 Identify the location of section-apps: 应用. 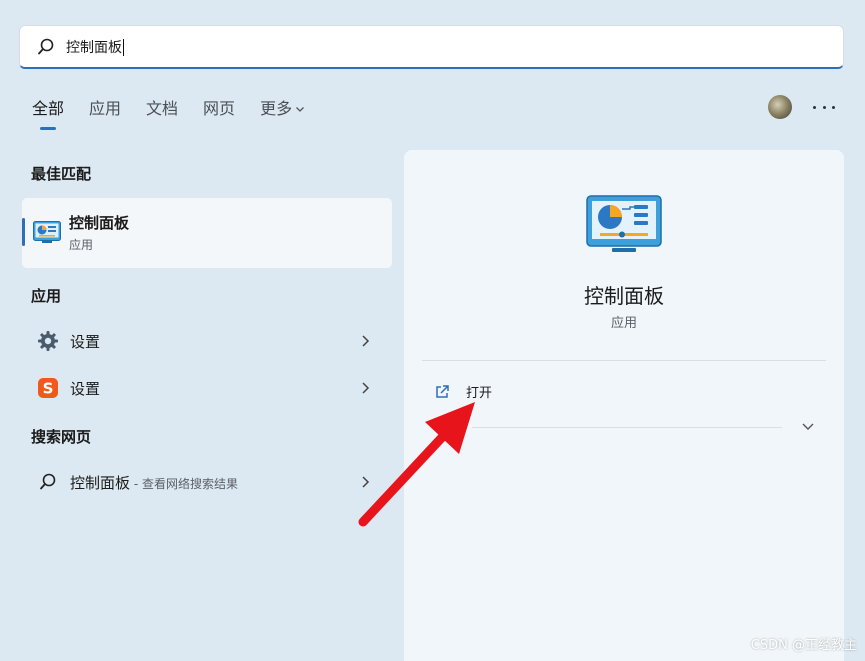
(46, 296).